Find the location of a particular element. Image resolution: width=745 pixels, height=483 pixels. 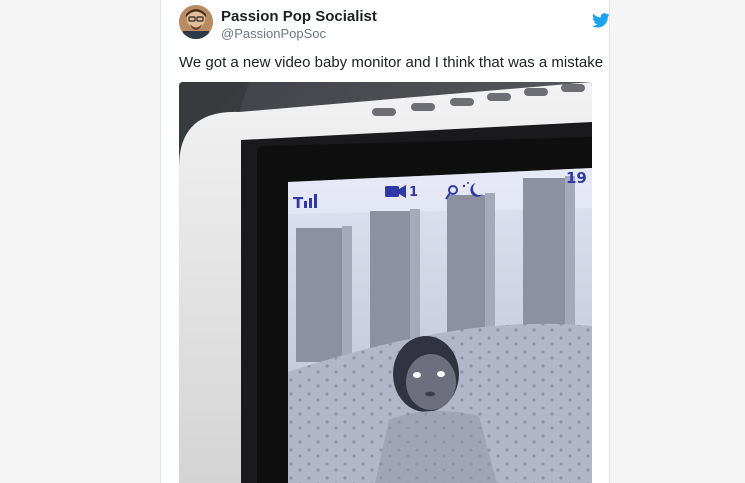

camera-number: 1 is located at coordinates (413, 192).